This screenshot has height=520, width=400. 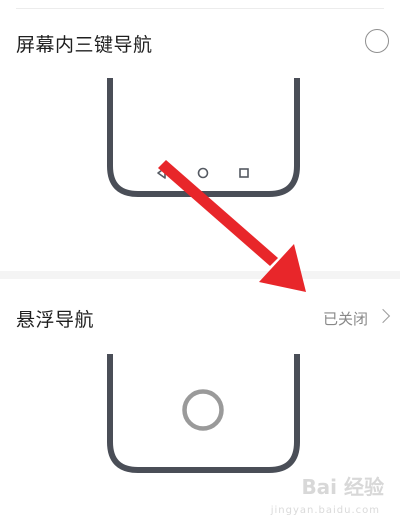 I want to click on baidu-watermark: Bai 经验, so click(x=342, y=487).